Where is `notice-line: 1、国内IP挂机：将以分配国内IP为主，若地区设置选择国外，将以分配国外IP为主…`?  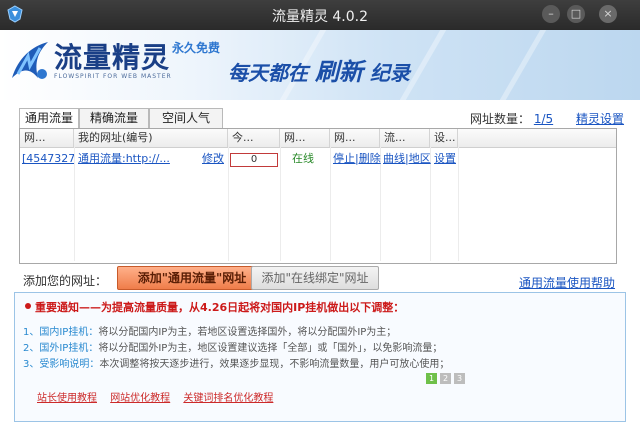
notice-line: 1、国内IP挂机：将以分配国内IP为主，若地区设置选择国外，将以分配国外IP为主… is located at coordinates (209, 330).